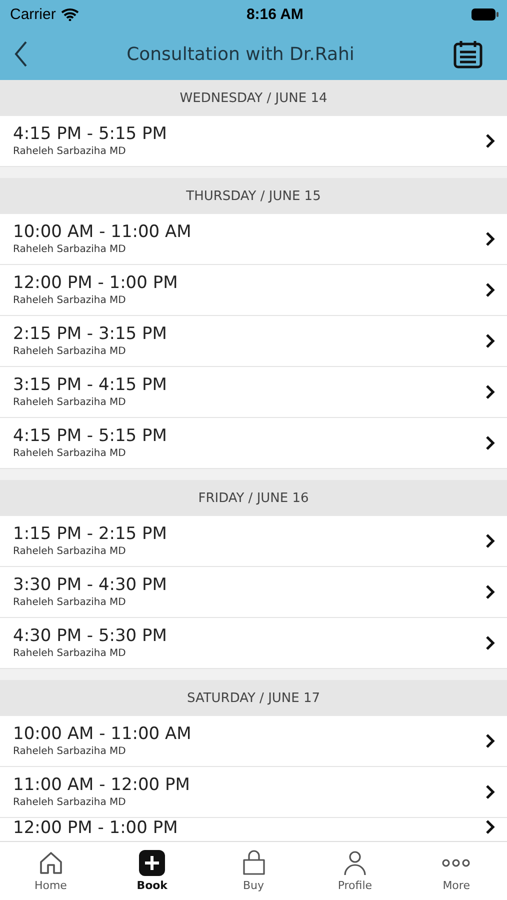 The image size is (507, 900). Describe the element at coordinates (44, 14) in the screenshot. I see `carrier-label: Carrier` at that location.